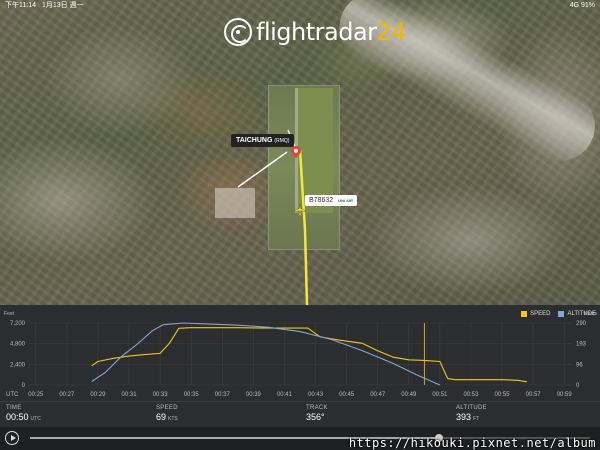 The height and width of the screenshot is (450, 600). Describe the element at coordinates (285, 395) in the screenshot. I see `x-tick-label: 00:41` at that location.